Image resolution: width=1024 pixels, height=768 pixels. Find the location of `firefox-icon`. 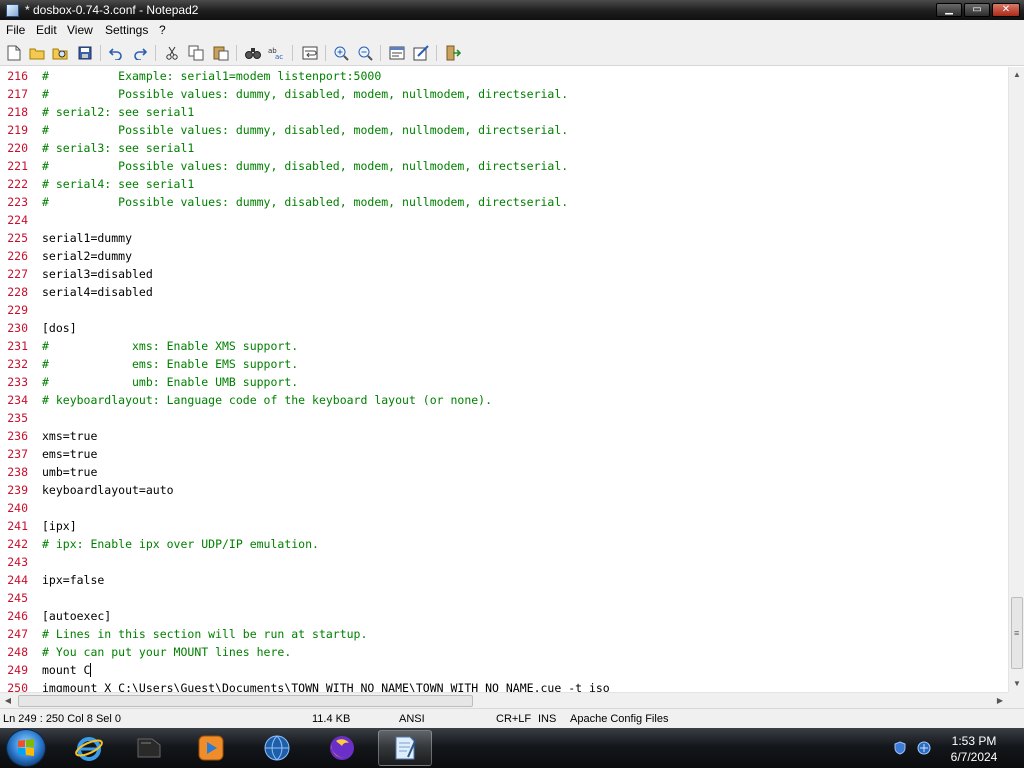

firefox-icon is located at coordinates (342, 748).